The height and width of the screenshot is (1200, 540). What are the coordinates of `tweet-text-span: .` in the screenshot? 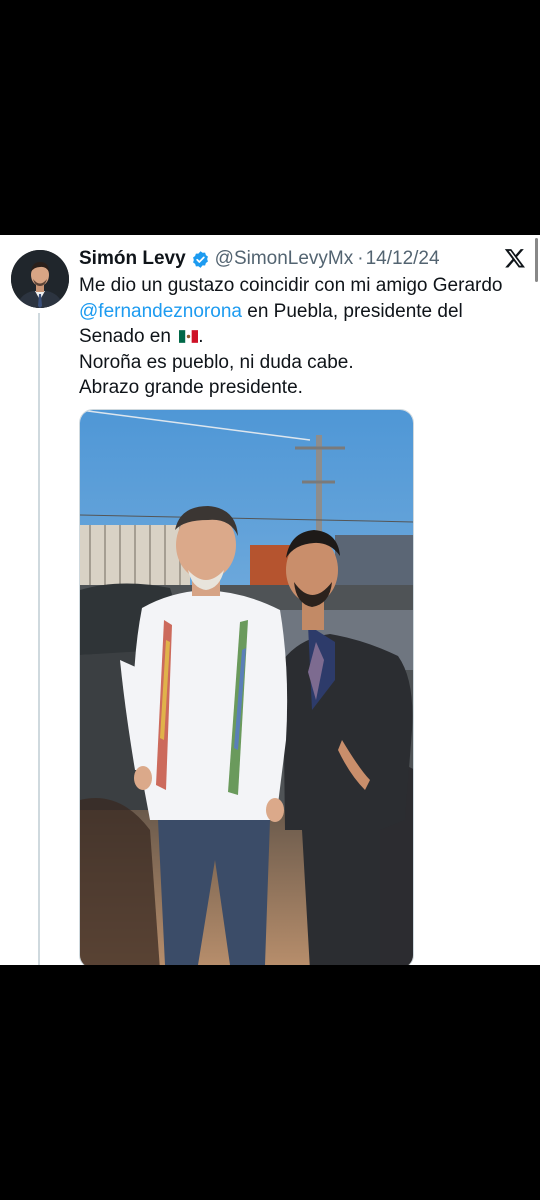 It's located at (201, 336).